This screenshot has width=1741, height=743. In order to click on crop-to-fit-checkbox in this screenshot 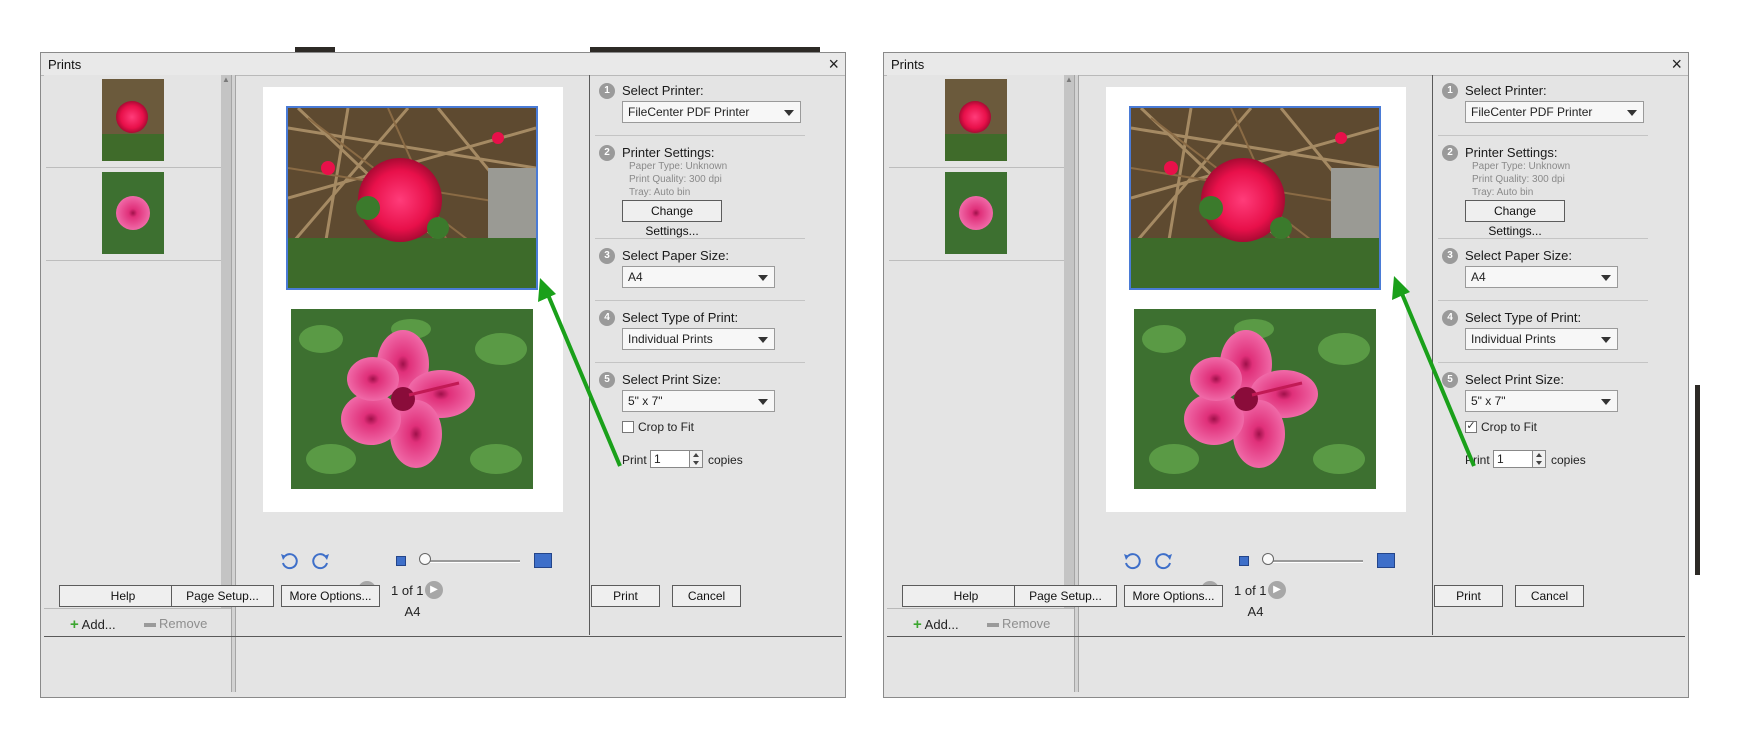, I will do `click(628, 427)`.